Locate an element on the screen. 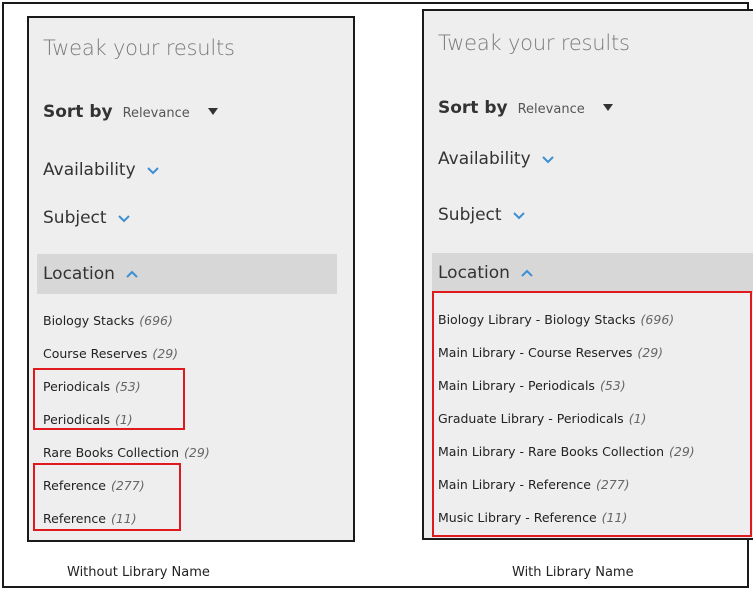 Image resolution: width=753 pixels, height=592 pixels. location-item: Course Reserves (29) is located at coordinates (126, 353).